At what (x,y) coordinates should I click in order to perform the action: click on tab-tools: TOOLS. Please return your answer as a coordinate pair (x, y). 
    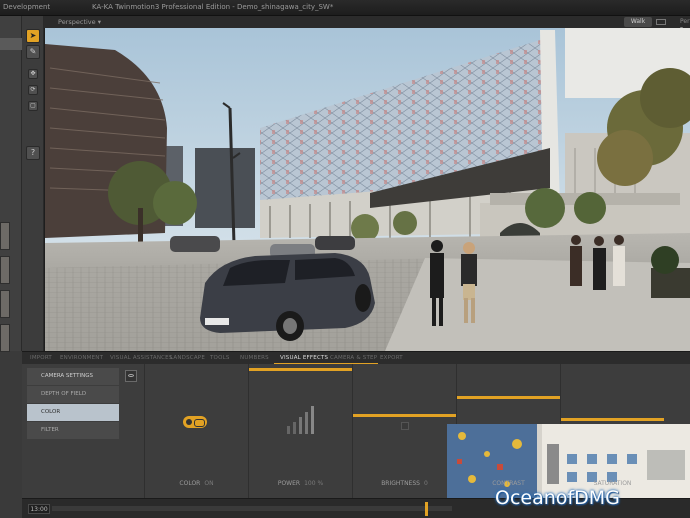
    Looking at the image, I should click on (220, 358).